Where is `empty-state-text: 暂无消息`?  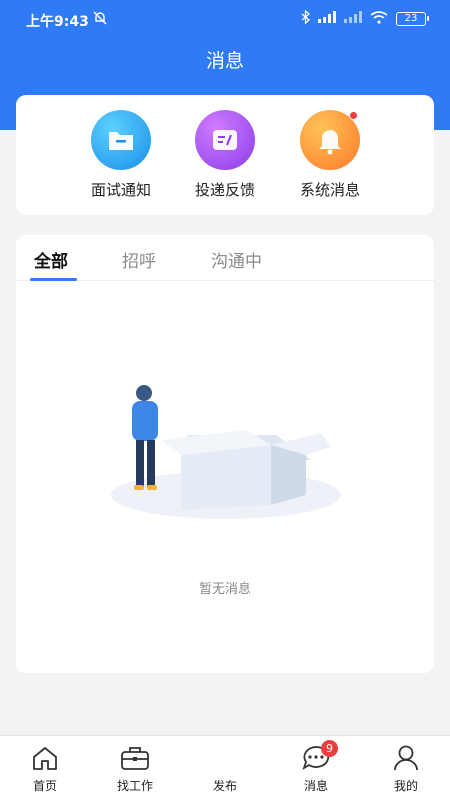 empty-state-text: 暂无消息 is located at coordinates (224, 589).